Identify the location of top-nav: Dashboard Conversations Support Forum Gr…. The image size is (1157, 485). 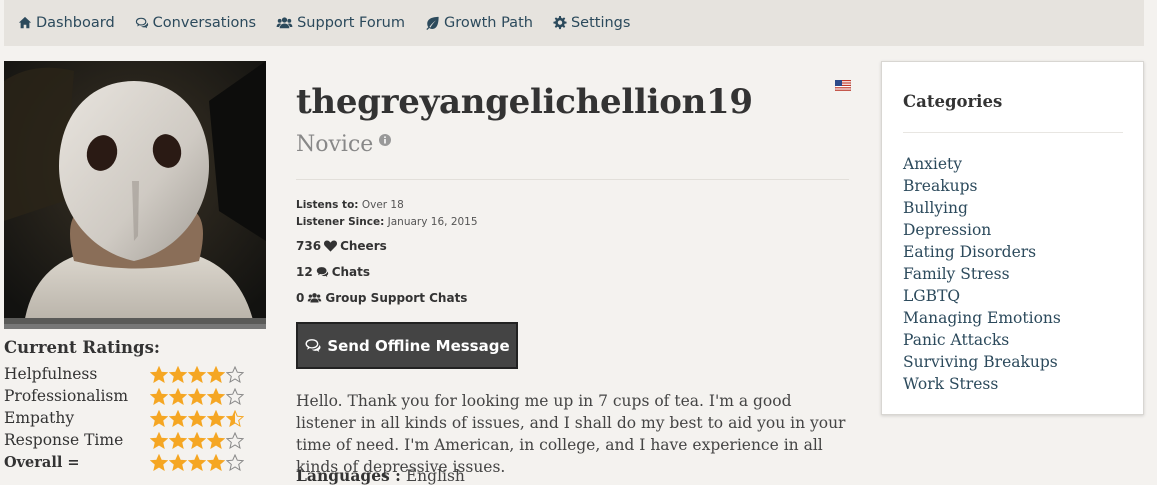
(574, 23).